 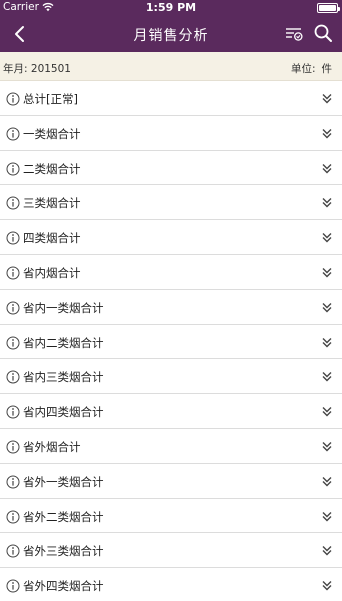 What do you see at coordinates (171, 411) in the screenshot?
I see `list-item: 省内四类烟合计` at bounding box center [171, 411].